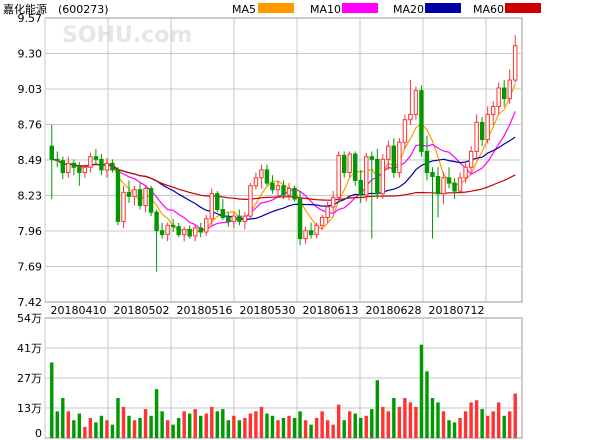 This screenshot has width=600, height=440. What do you see at coordinates (523, 8) in the screenshot?
I see `legend-swatch-ma60` at bounding box center [523, 8].